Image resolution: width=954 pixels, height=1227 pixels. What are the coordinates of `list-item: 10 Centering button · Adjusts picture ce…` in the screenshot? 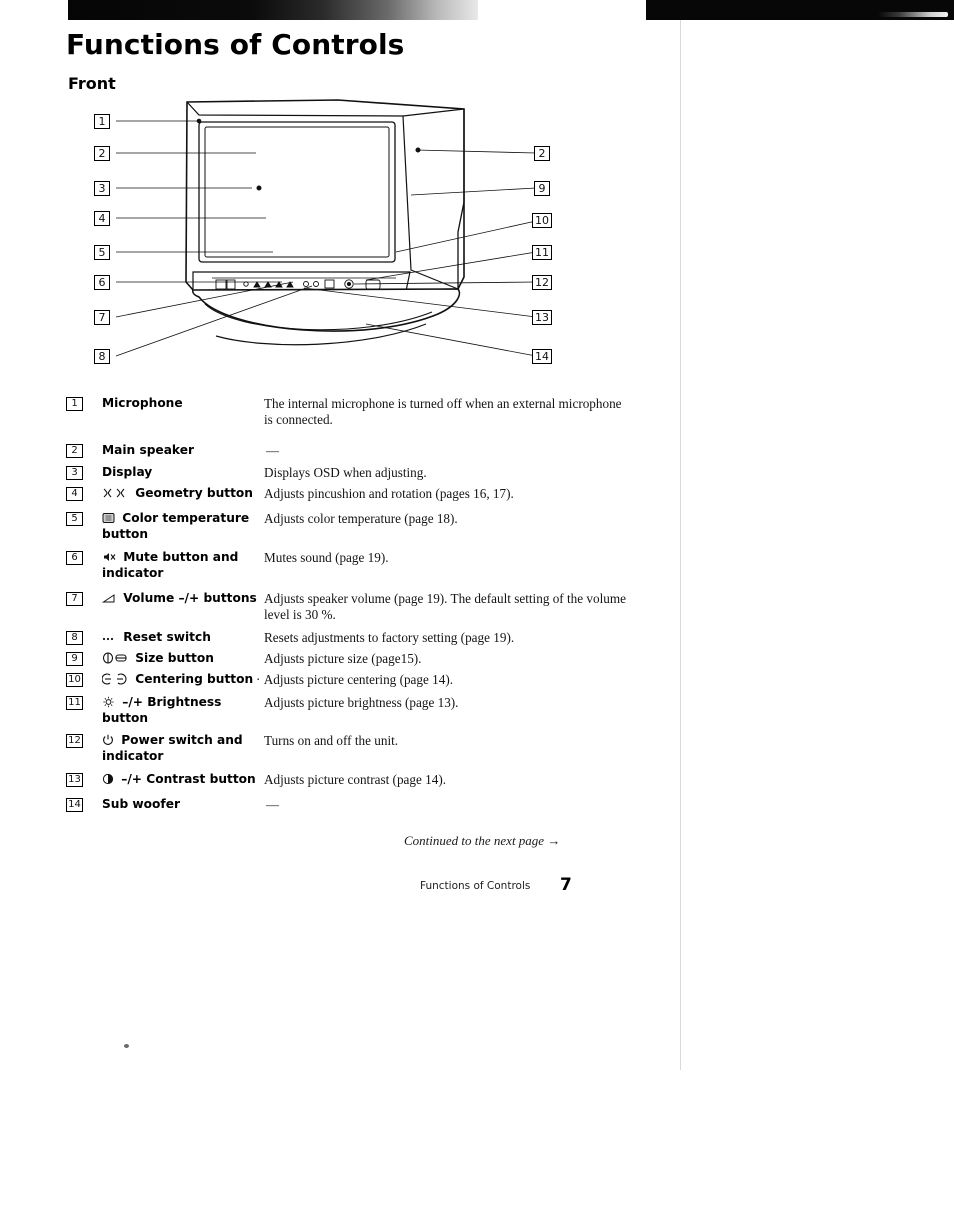 It's located at (346, 680).